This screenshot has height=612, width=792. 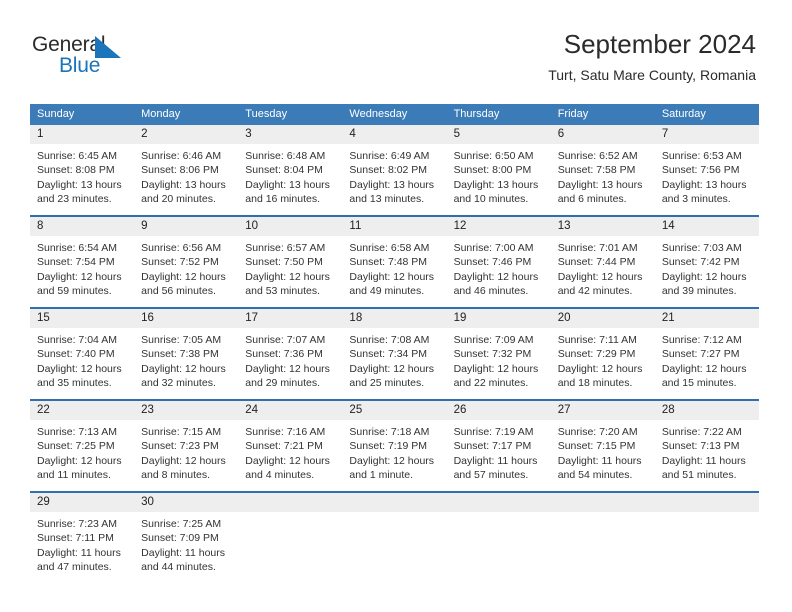 I want to click on daylight-text: Daylight: 12 hours and 59 minutes., so click(x=79, y=283).